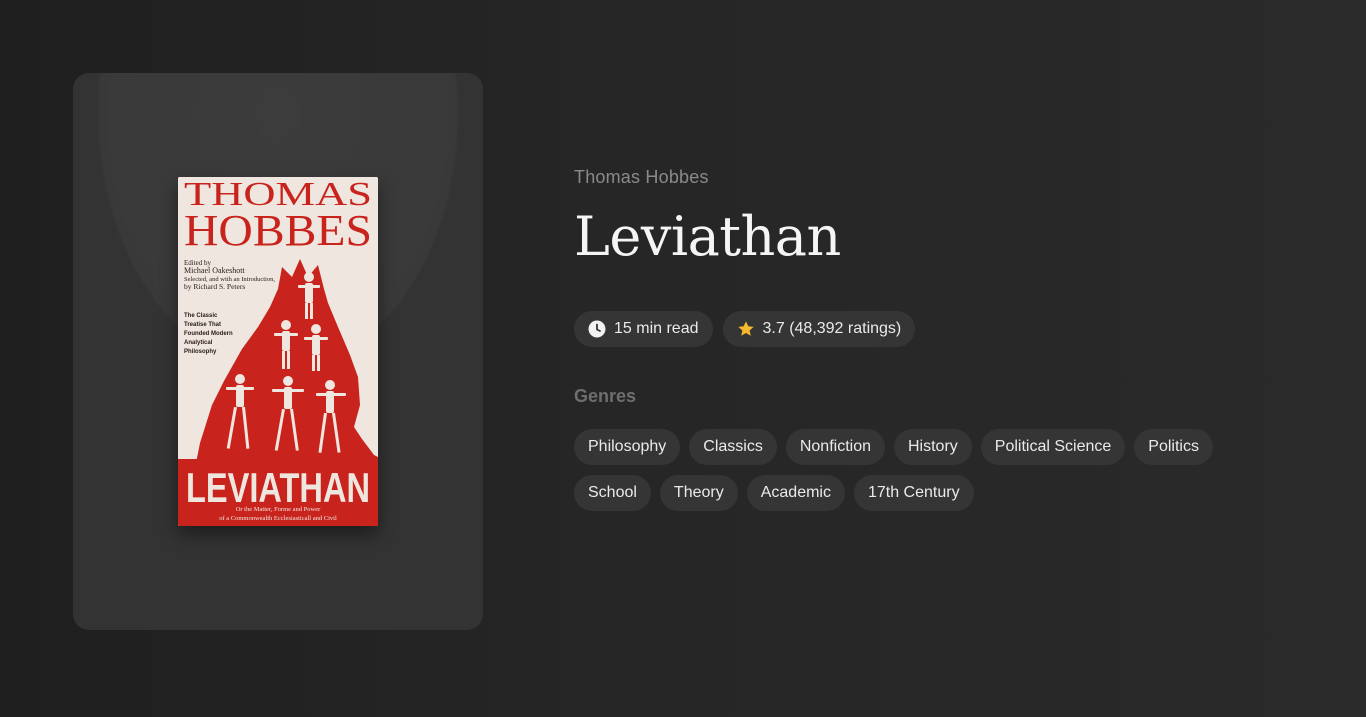  I want to click on genre-chip: Theory, so click(698, 493).